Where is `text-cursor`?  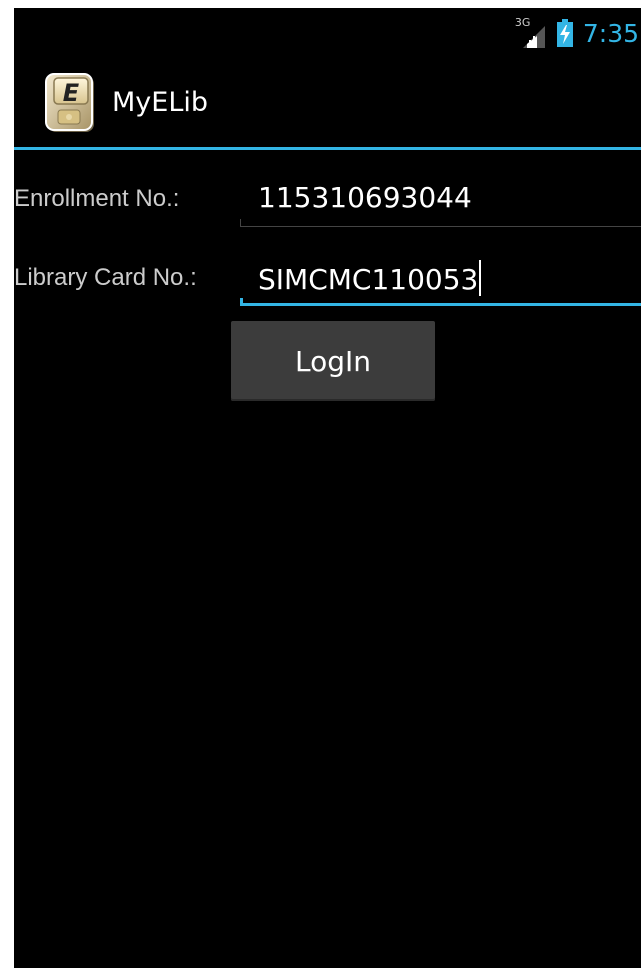
text-cursor is located at coordinates (480, 278).